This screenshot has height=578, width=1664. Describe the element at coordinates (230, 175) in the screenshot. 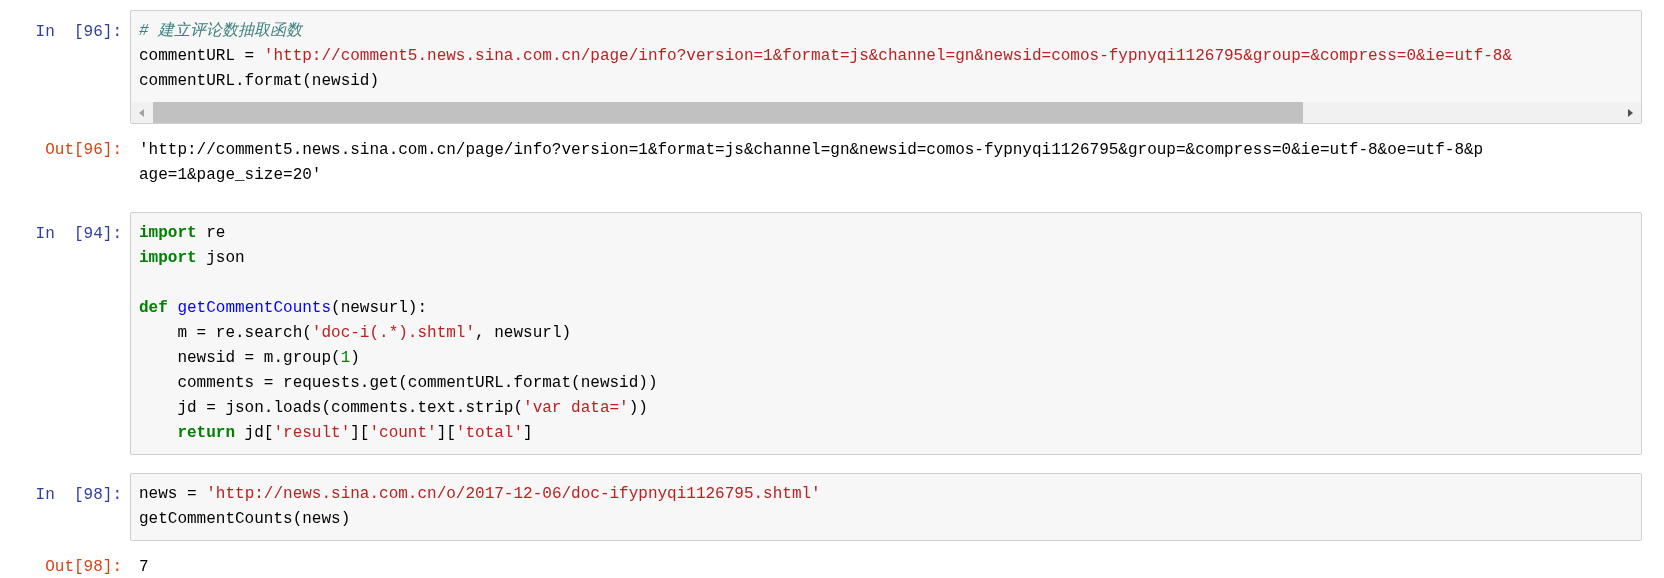

I see `output-line: age=1&page_size=20'` at that location.